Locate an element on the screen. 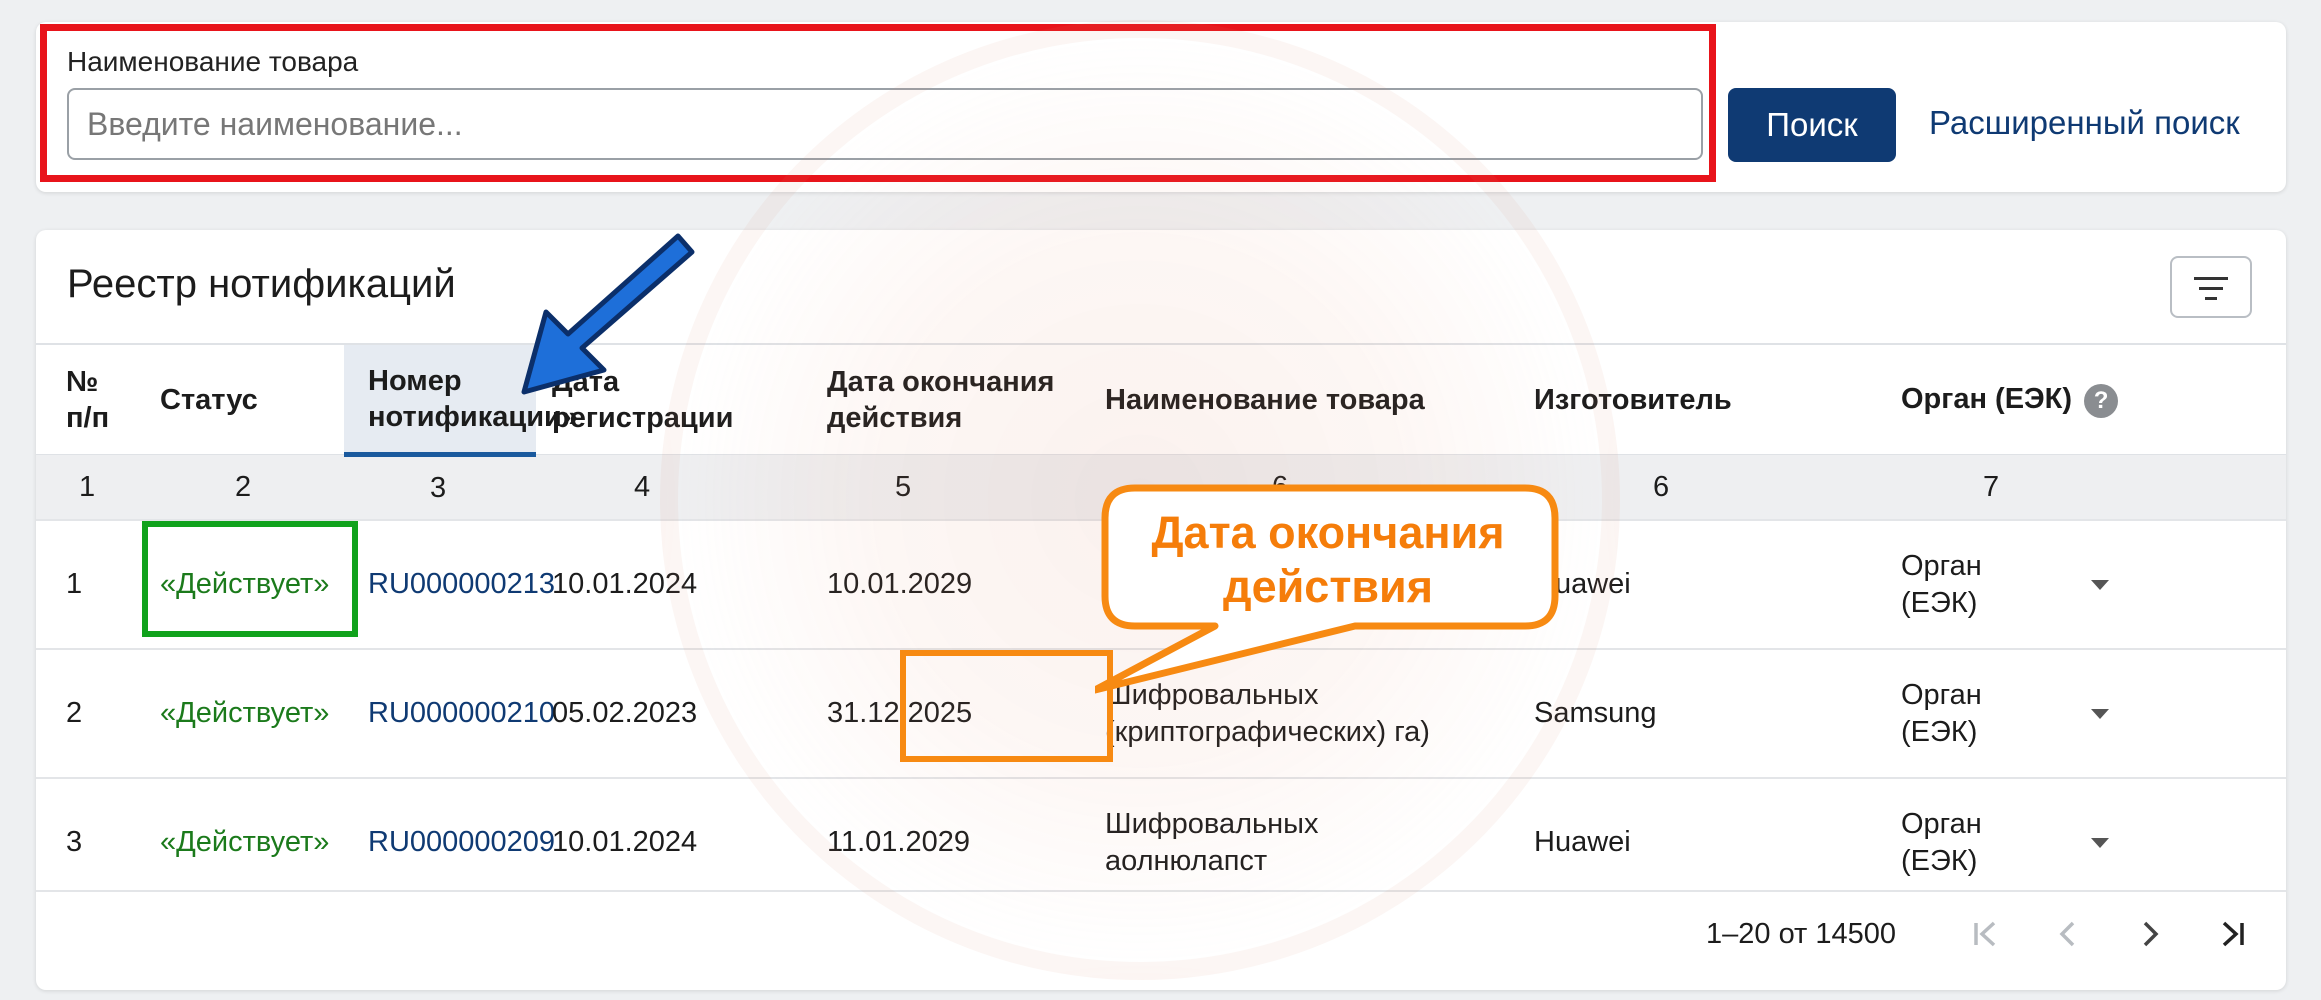  column-header: № п/п is located at coordinates (84, 399).